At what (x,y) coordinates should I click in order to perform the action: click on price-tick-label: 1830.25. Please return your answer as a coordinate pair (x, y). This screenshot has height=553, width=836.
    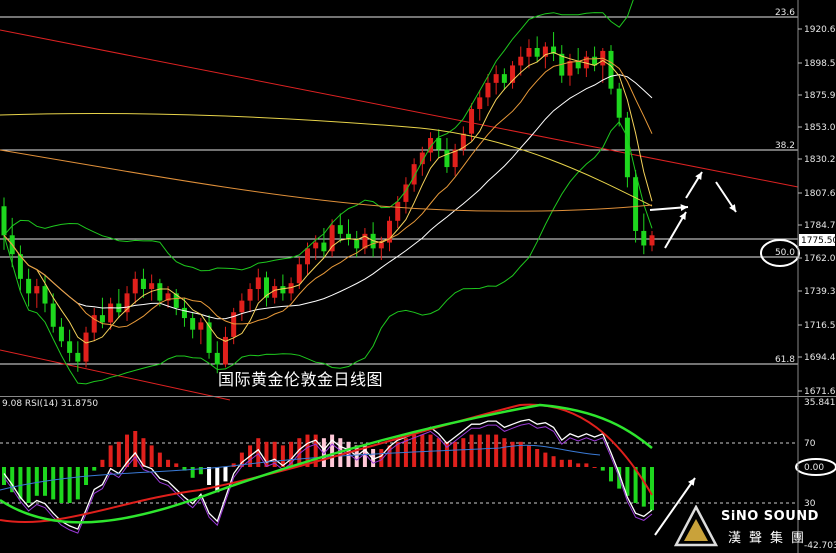
    Looking at the image, I should click on (820, 160).